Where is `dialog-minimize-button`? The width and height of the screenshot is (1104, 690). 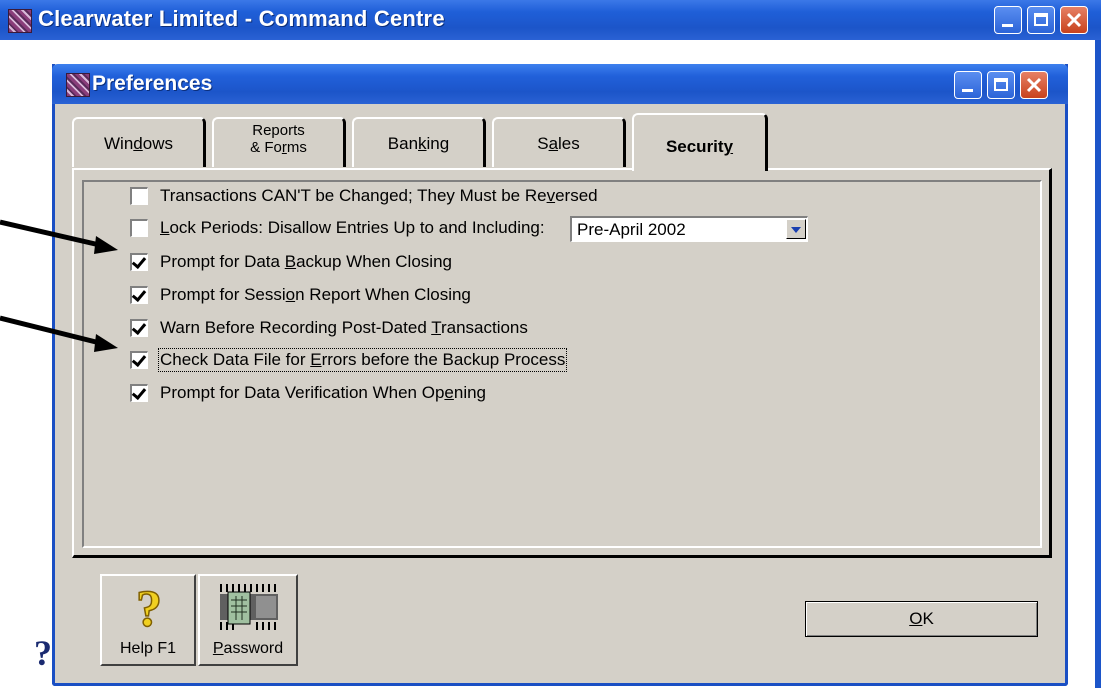
dialog-minimize-button is located at coordinates (968, 85).